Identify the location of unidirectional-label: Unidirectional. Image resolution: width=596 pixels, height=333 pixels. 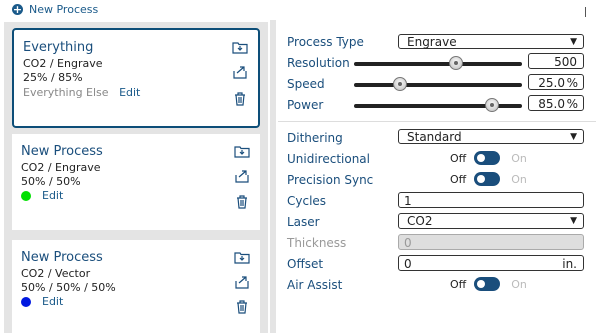
(328, 159).